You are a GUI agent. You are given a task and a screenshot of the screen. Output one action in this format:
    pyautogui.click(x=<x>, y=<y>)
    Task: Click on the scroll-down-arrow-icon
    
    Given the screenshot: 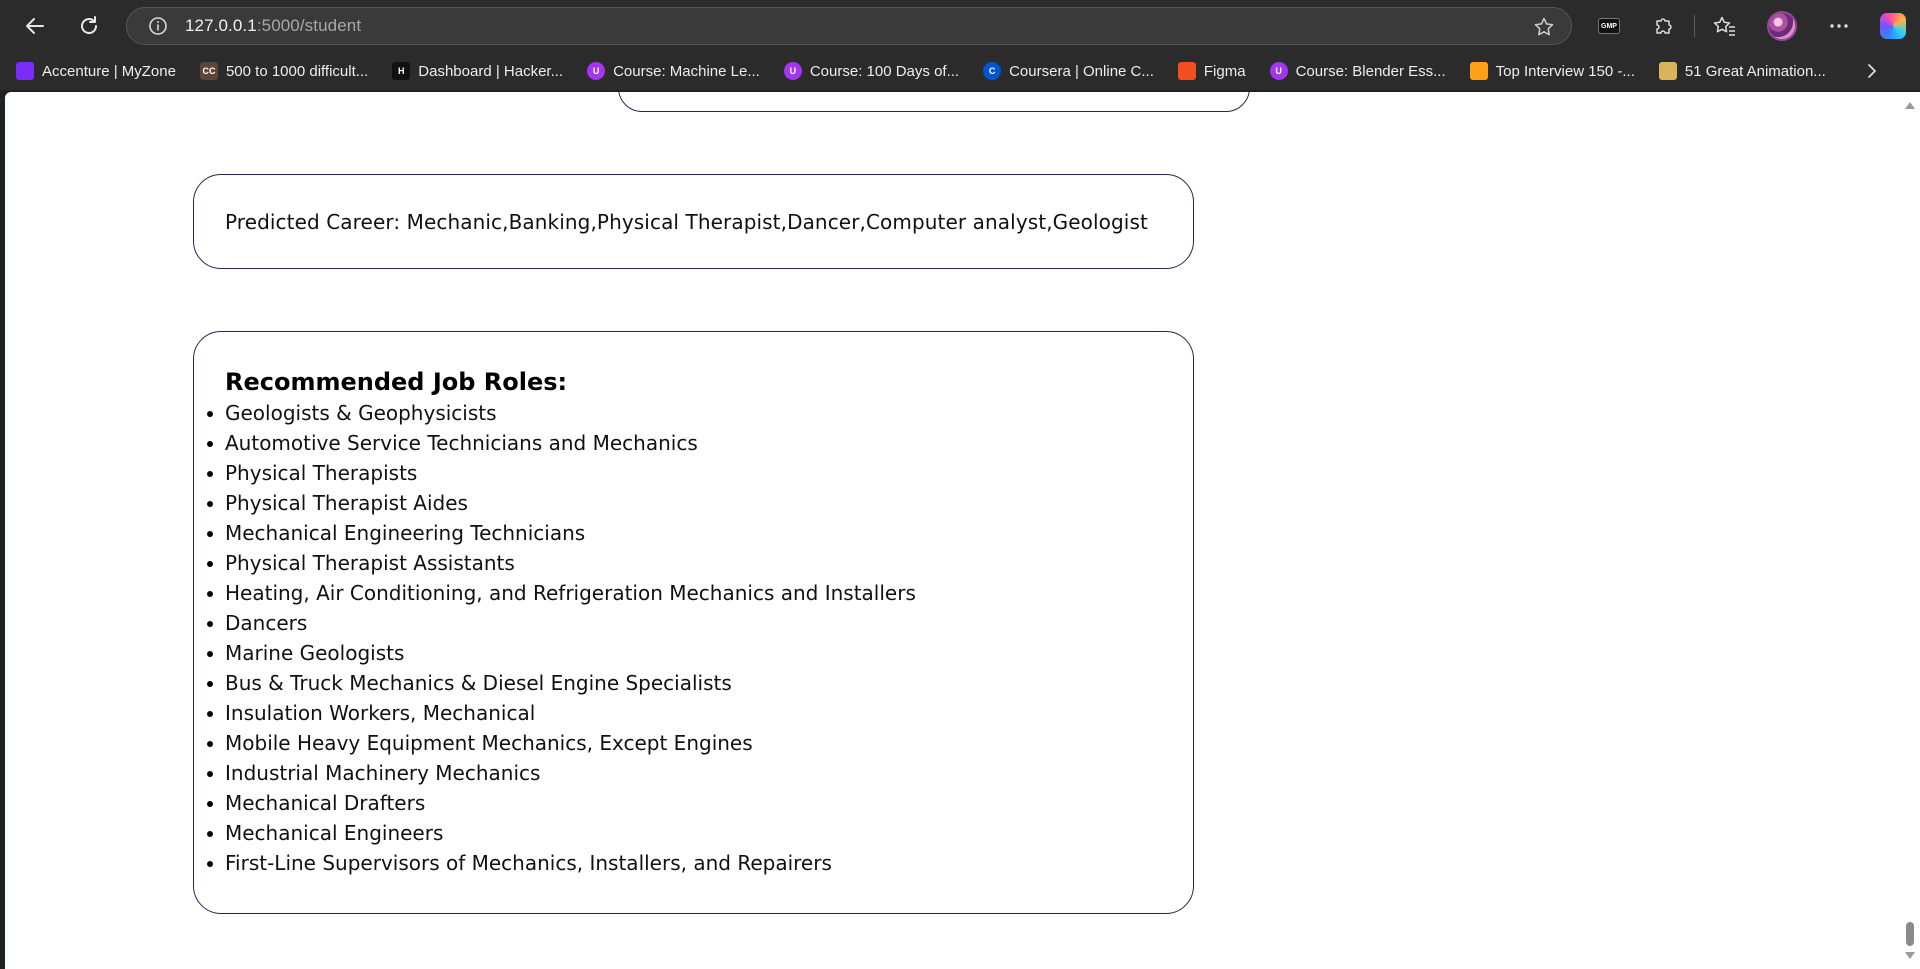 What is the action you would take?
    pyautogui.click(x=1910, y=955)
    